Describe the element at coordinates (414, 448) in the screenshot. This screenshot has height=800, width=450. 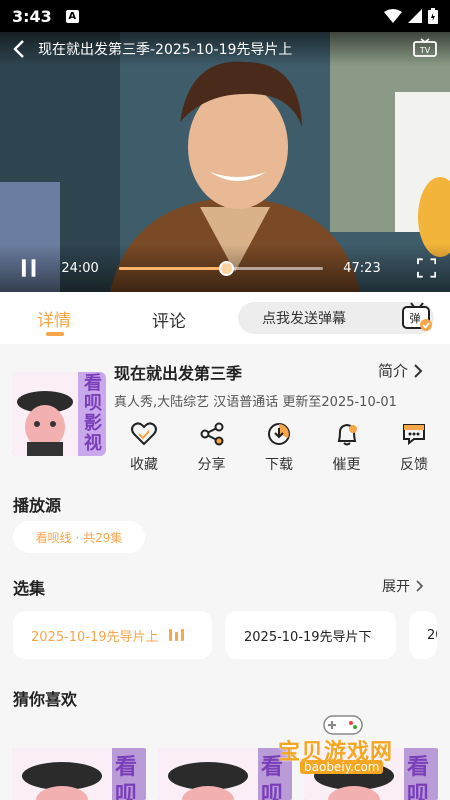
I see `feedback-button: 反馈` at that location.